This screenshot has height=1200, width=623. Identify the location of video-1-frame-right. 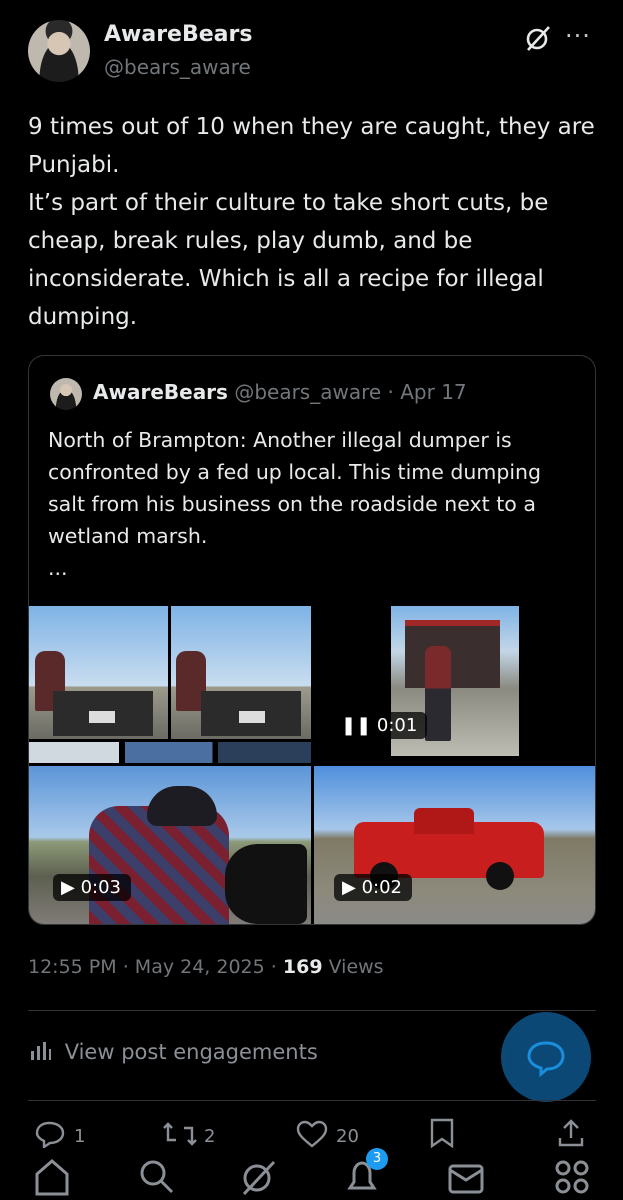
(241, 672).